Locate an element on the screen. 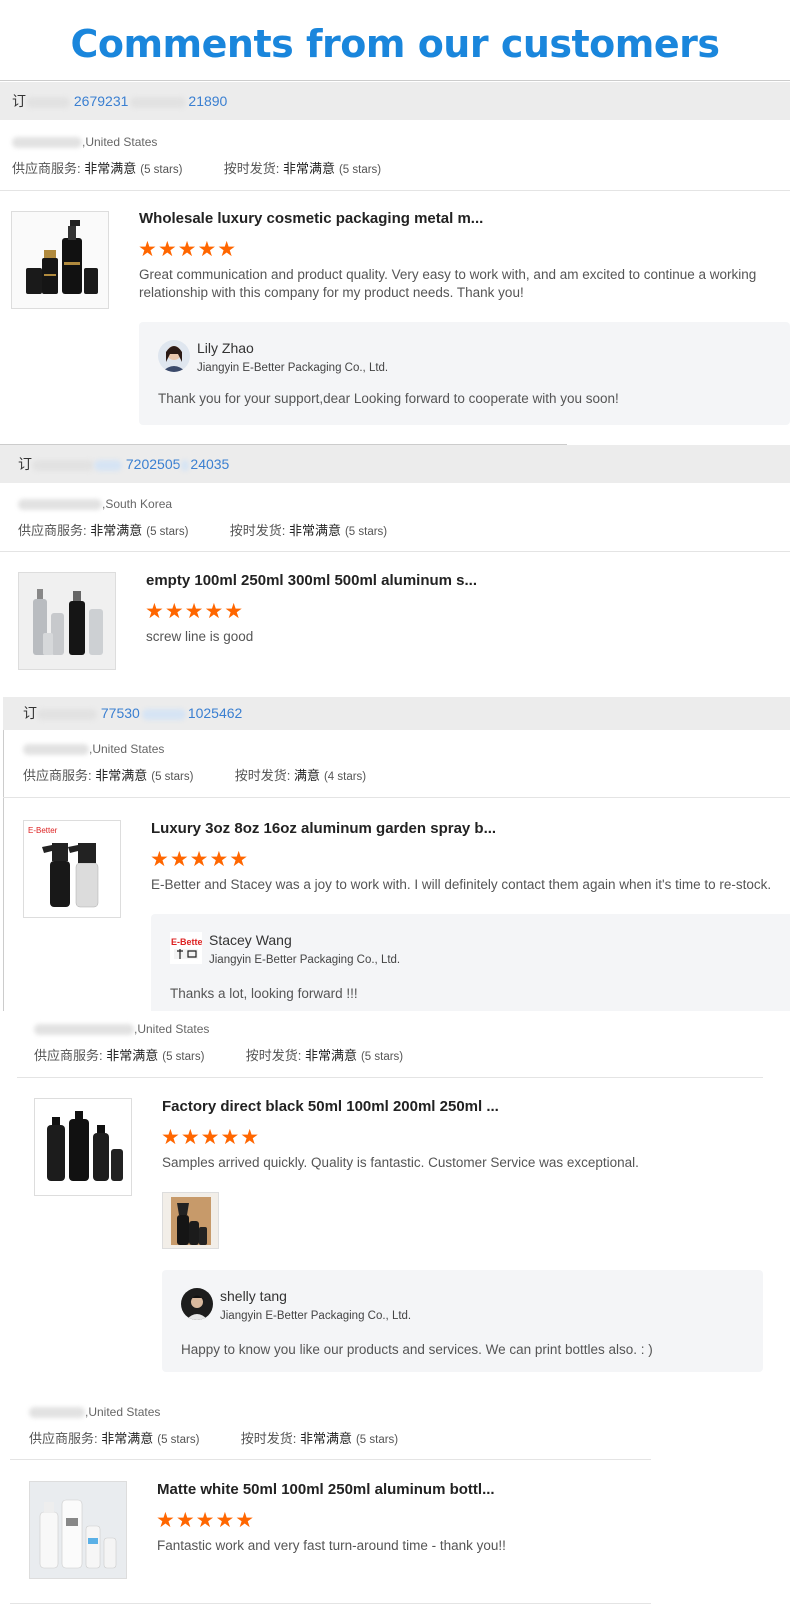 Image resolution: width=790 pixels, height=1624 pixels. order-bar: 订 7202505 24035 is located at coordinates (395, 464).